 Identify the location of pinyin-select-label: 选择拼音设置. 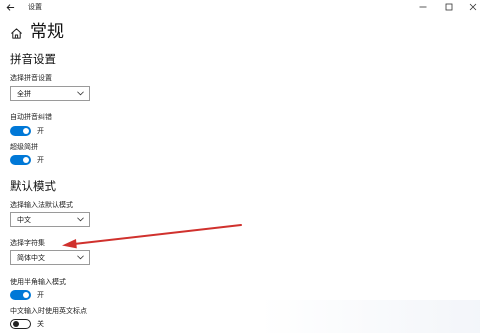
(31, 78).